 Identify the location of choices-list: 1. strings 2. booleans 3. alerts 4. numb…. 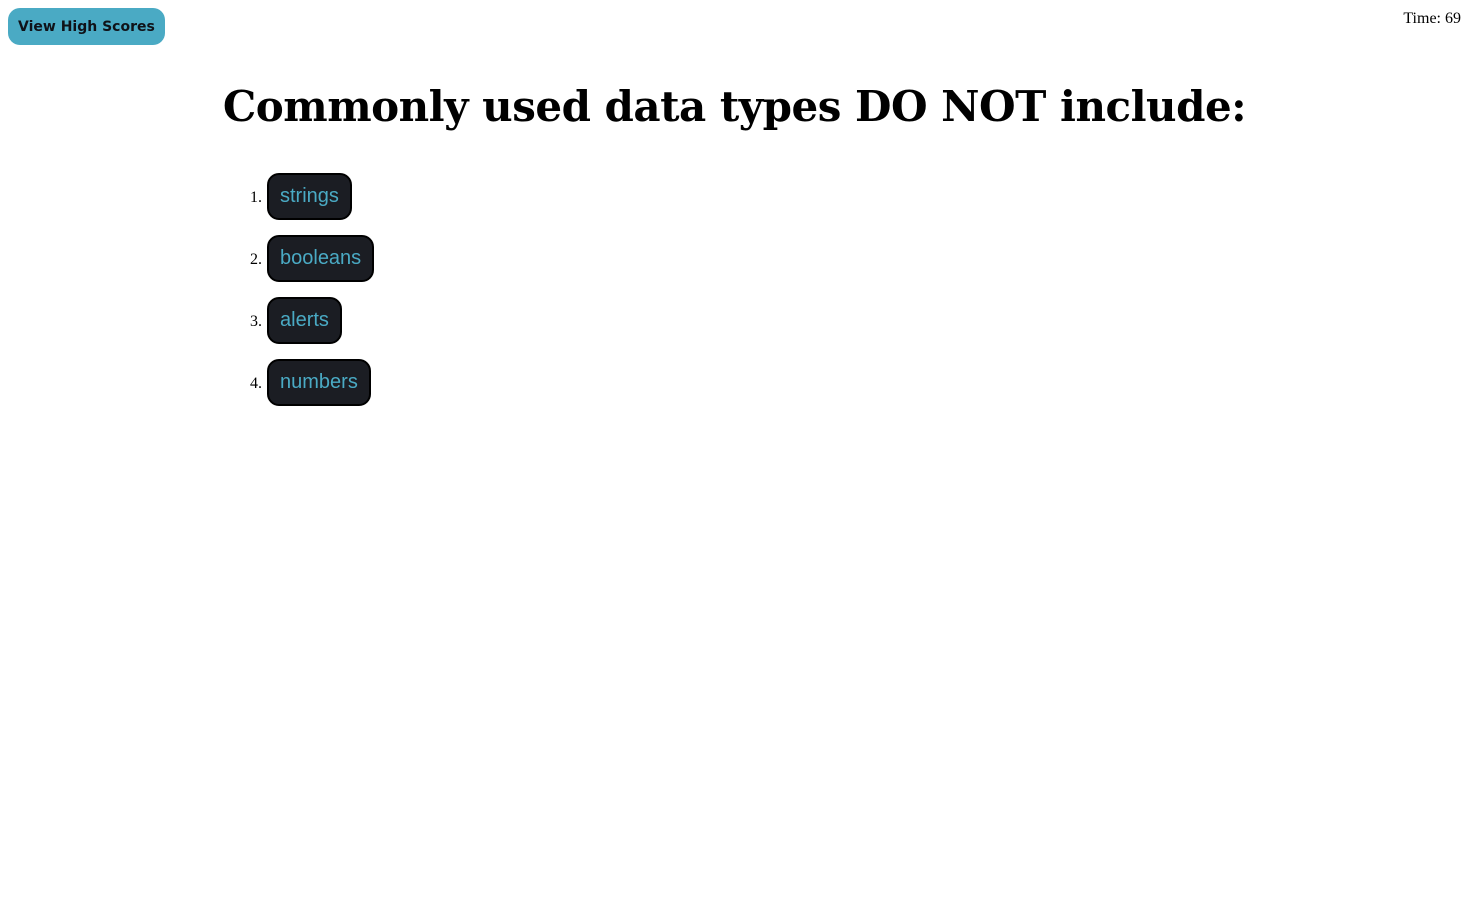
(300, 297).